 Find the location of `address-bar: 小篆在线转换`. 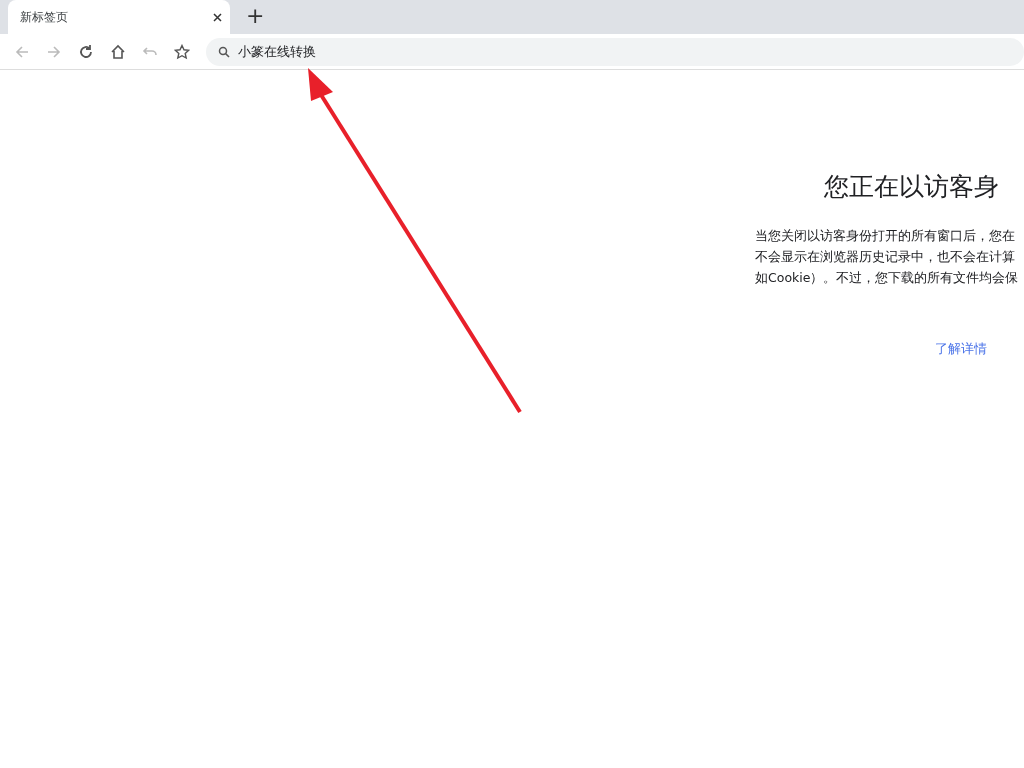

address-bar: 小篆在线转换 is located at coordinates (615, 51).